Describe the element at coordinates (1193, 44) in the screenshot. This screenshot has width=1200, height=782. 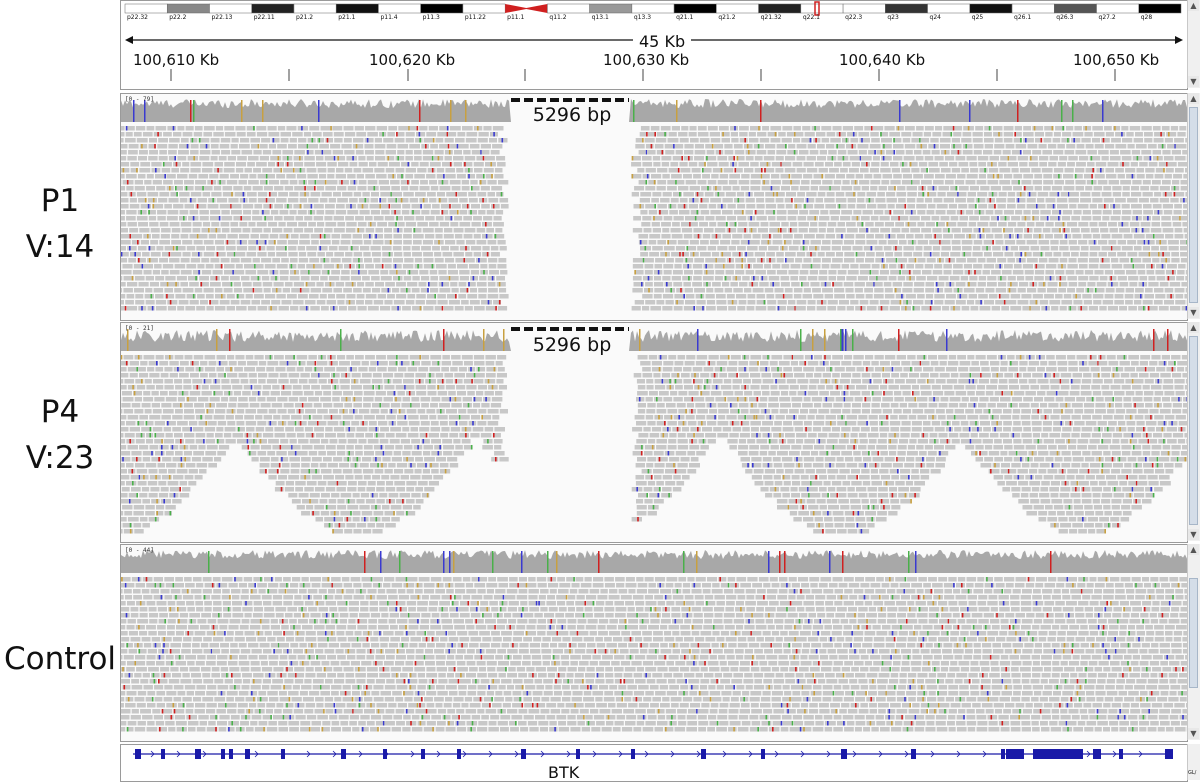
I see `header-scrollbar: ▲ ▼` at that location.